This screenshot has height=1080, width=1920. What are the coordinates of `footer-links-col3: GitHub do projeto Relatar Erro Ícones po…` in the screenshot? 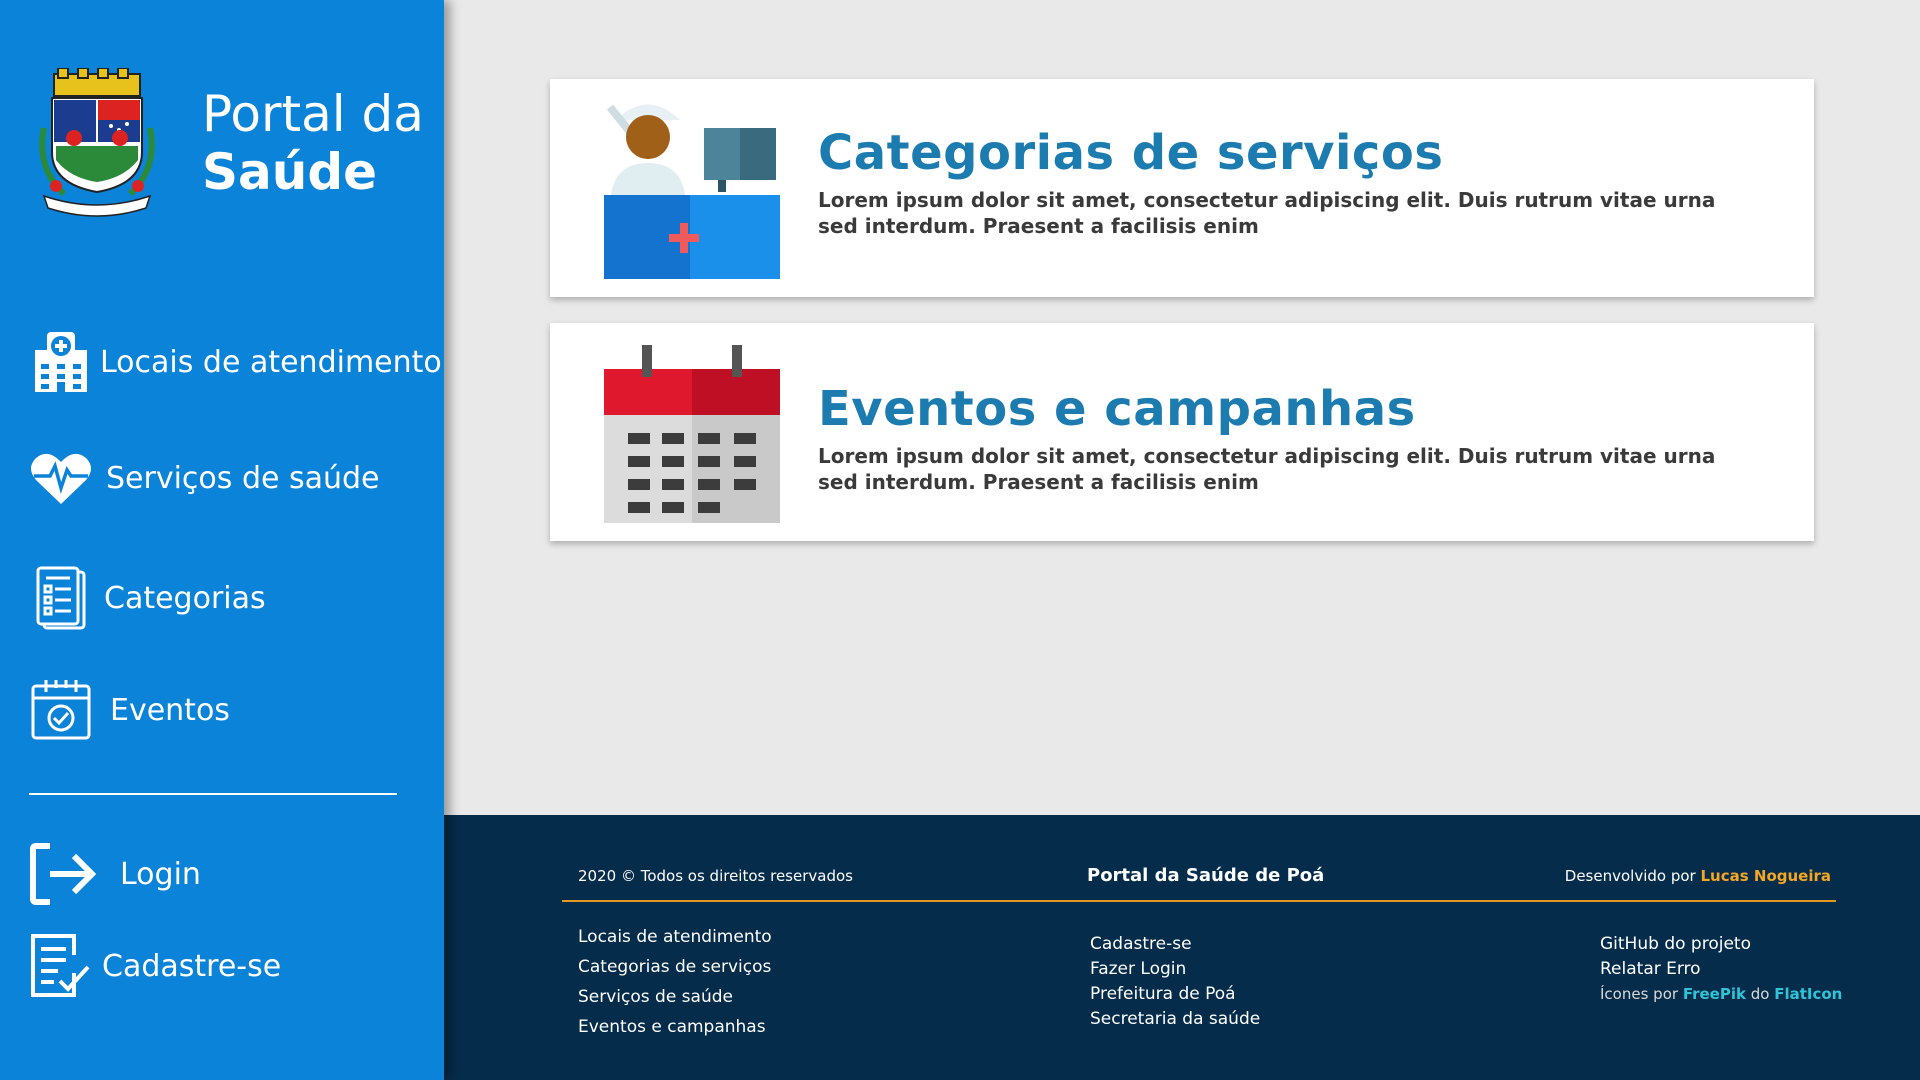 It's located at (1721, 969).